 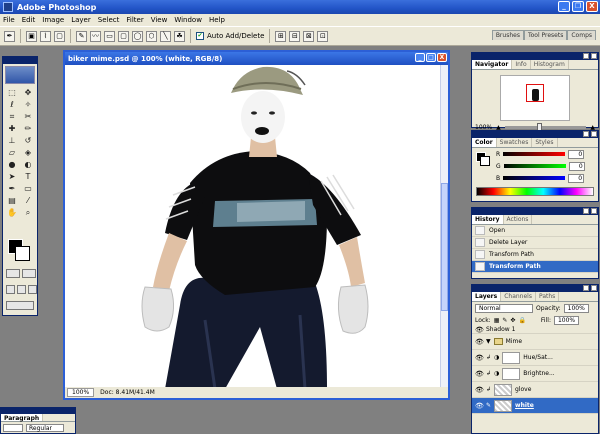 I want to click on tab-styles: Styles, so click(x=545, y=142).